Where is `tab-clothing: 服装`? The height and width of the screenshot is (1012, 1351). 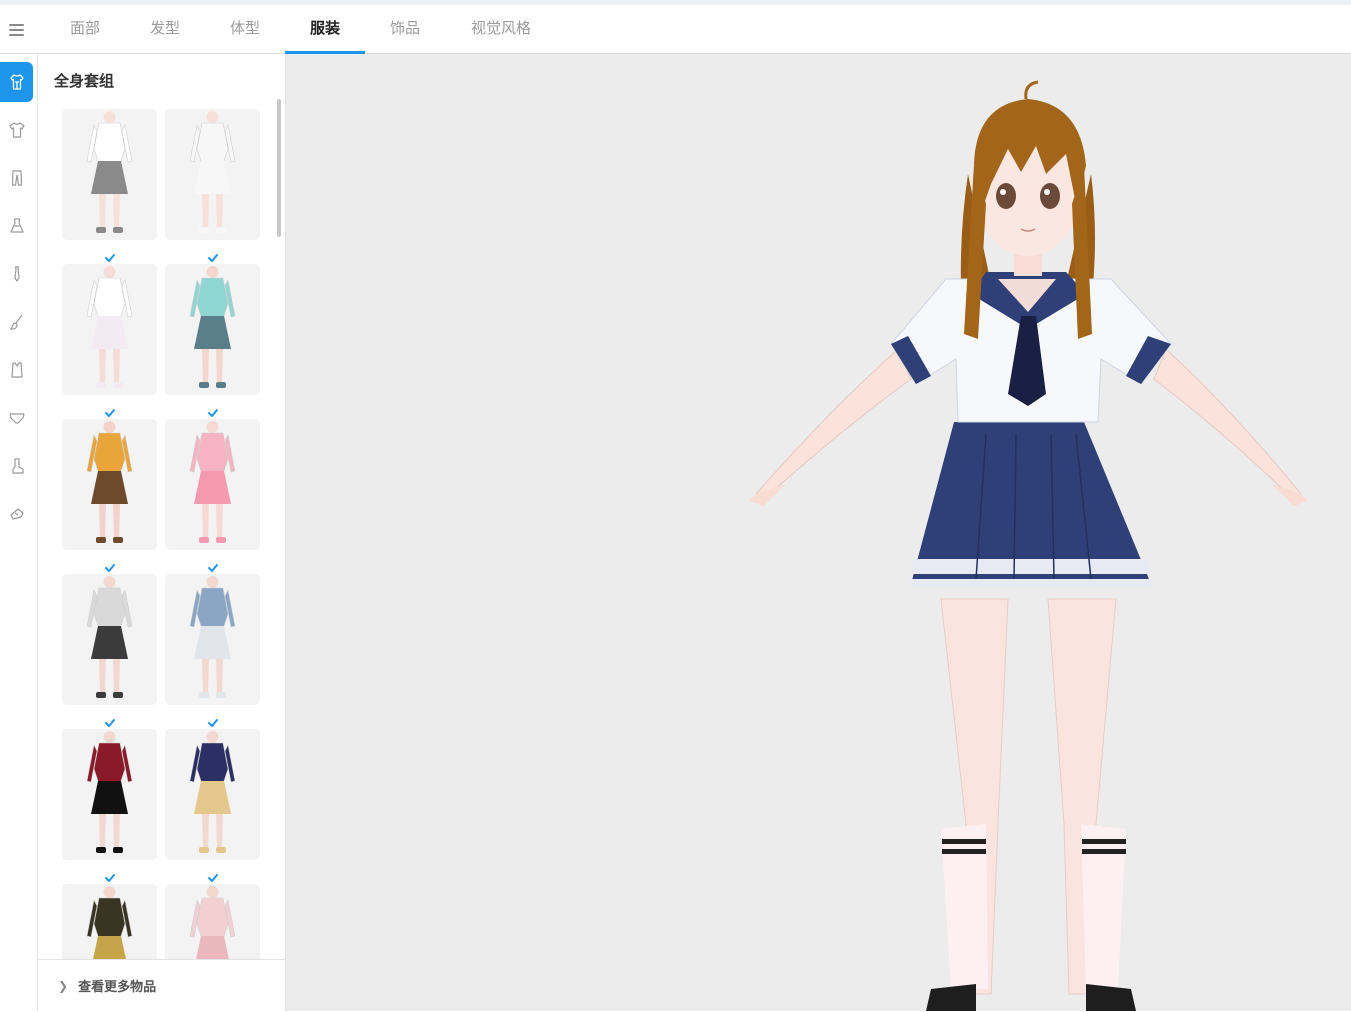 tab-clothing: 服装 is located at coordinates (325, 29).